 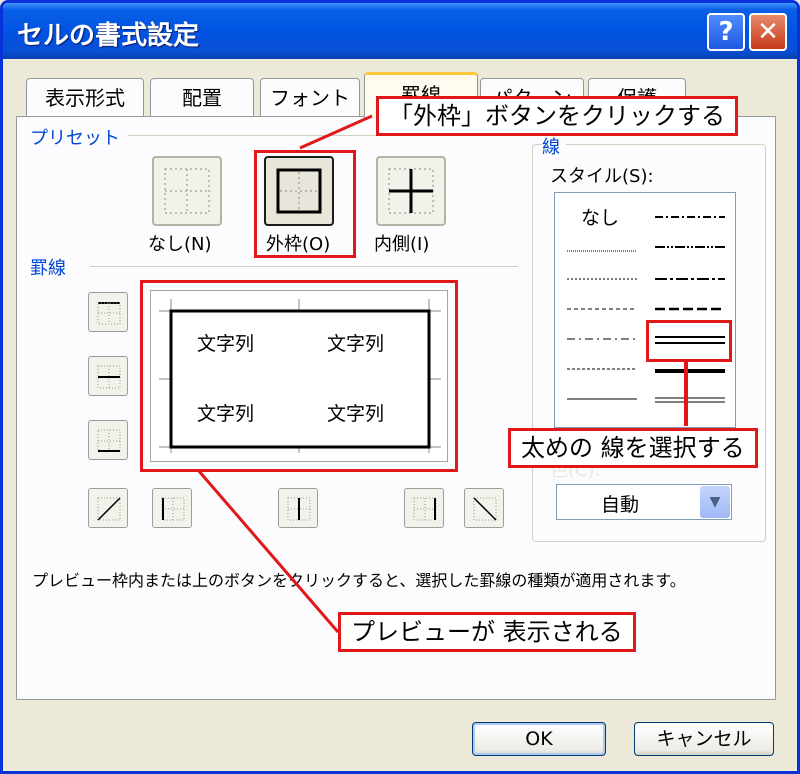 What do you see at coordinates (726, 32) in the screenshot?
I see `help-button: ?` at bounding box center [726, 32].